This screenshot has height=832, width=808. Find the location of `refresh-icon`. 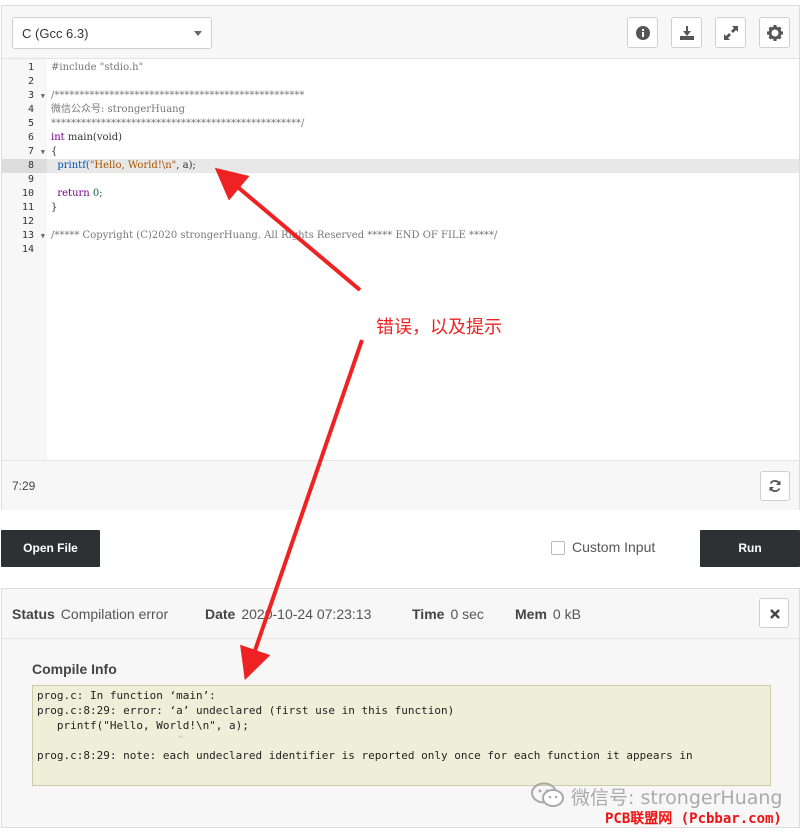

refresh-icon is located at coordinates (775, 486).